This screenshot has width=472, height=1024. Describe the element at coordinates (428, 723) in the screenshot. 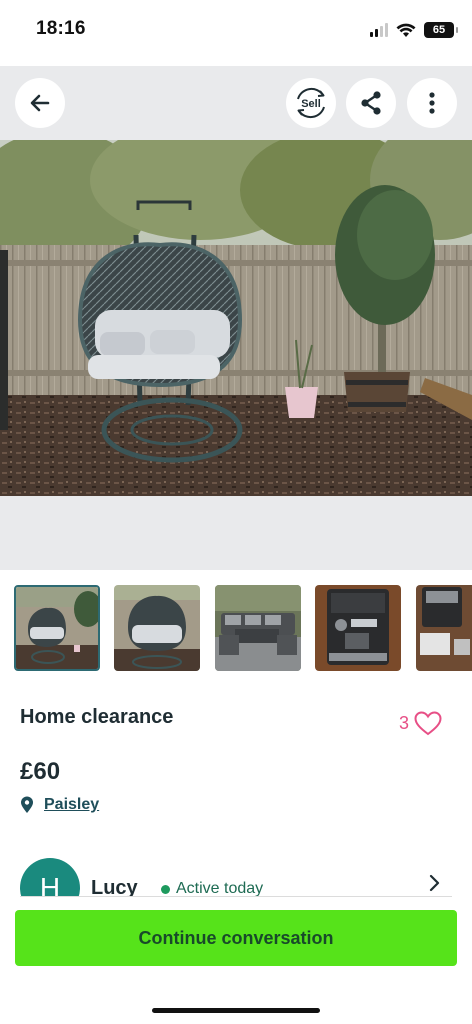

I see `heart-icon` at that location.